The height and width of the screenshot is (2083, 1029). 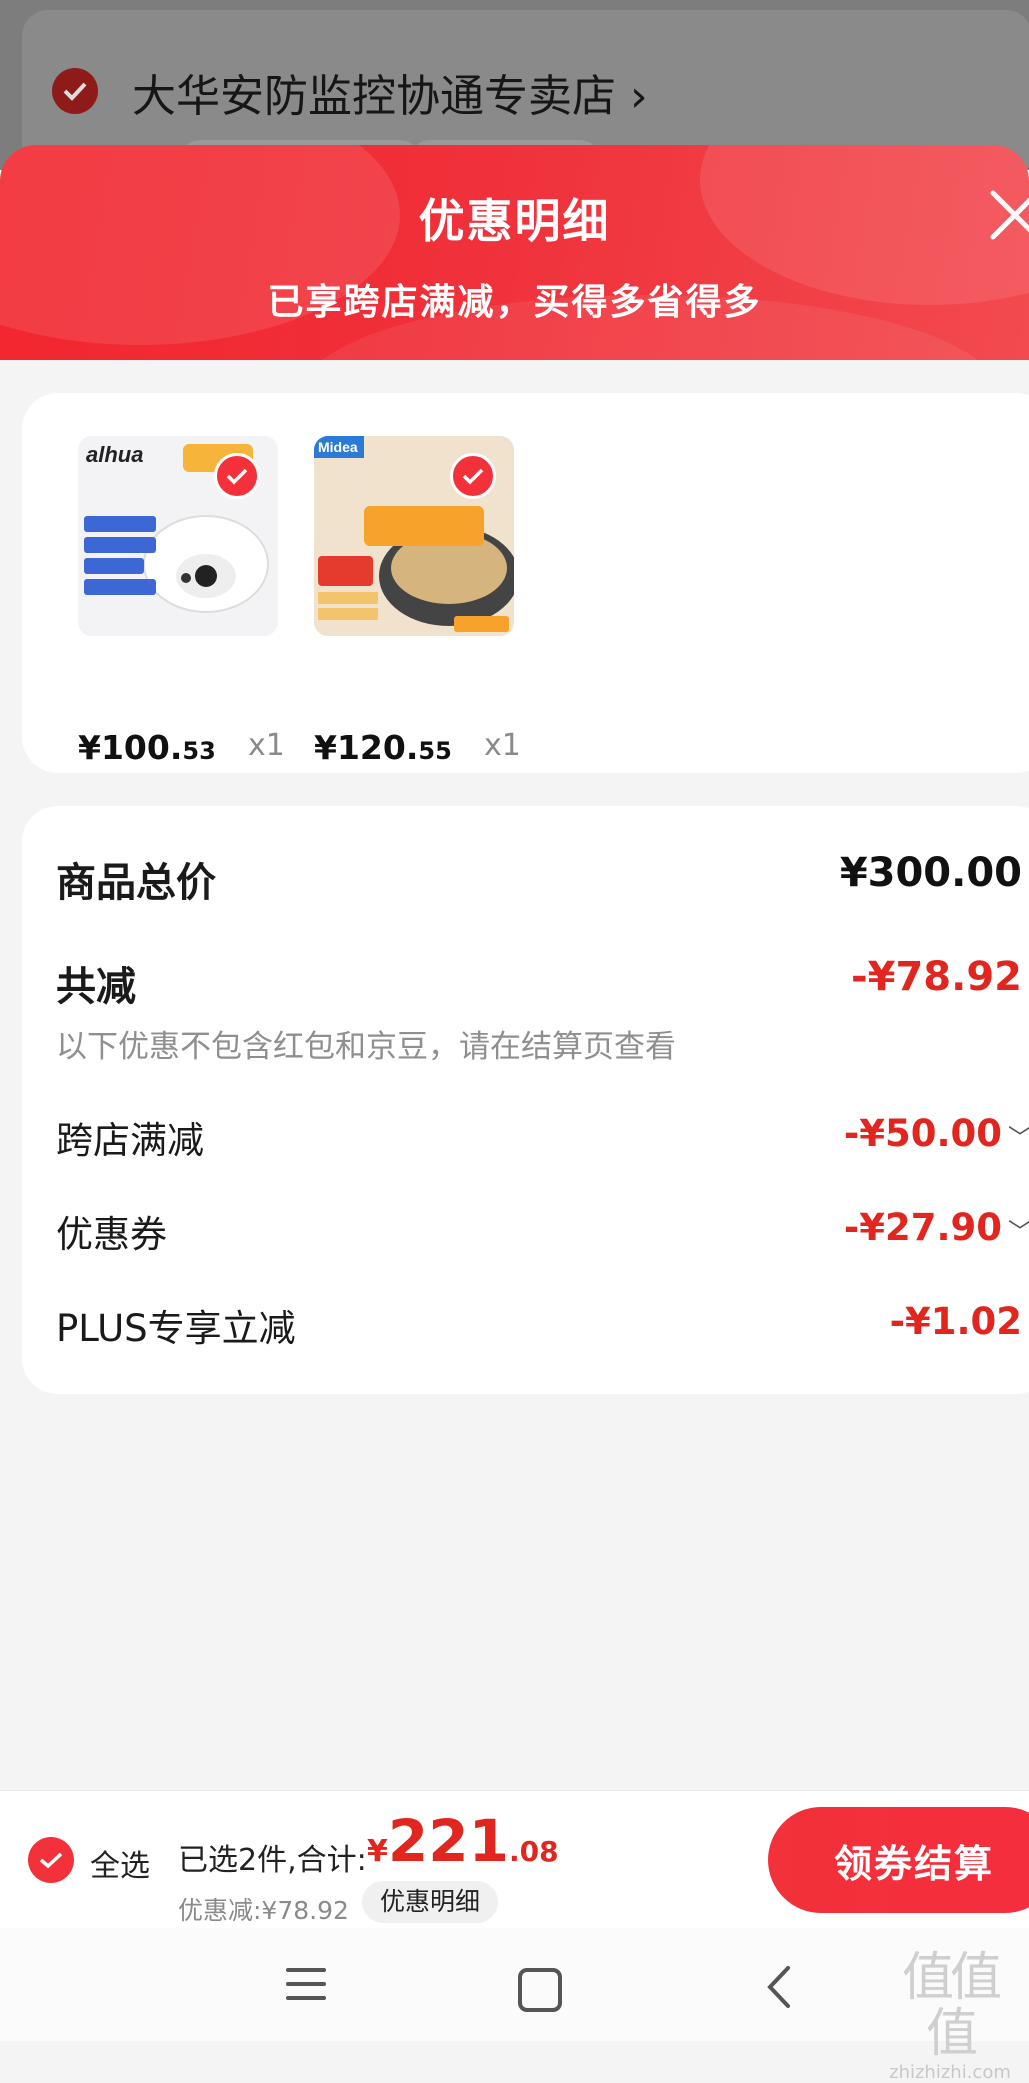 I want to click on select-all-checkbox, so click(x=51, y=1860).